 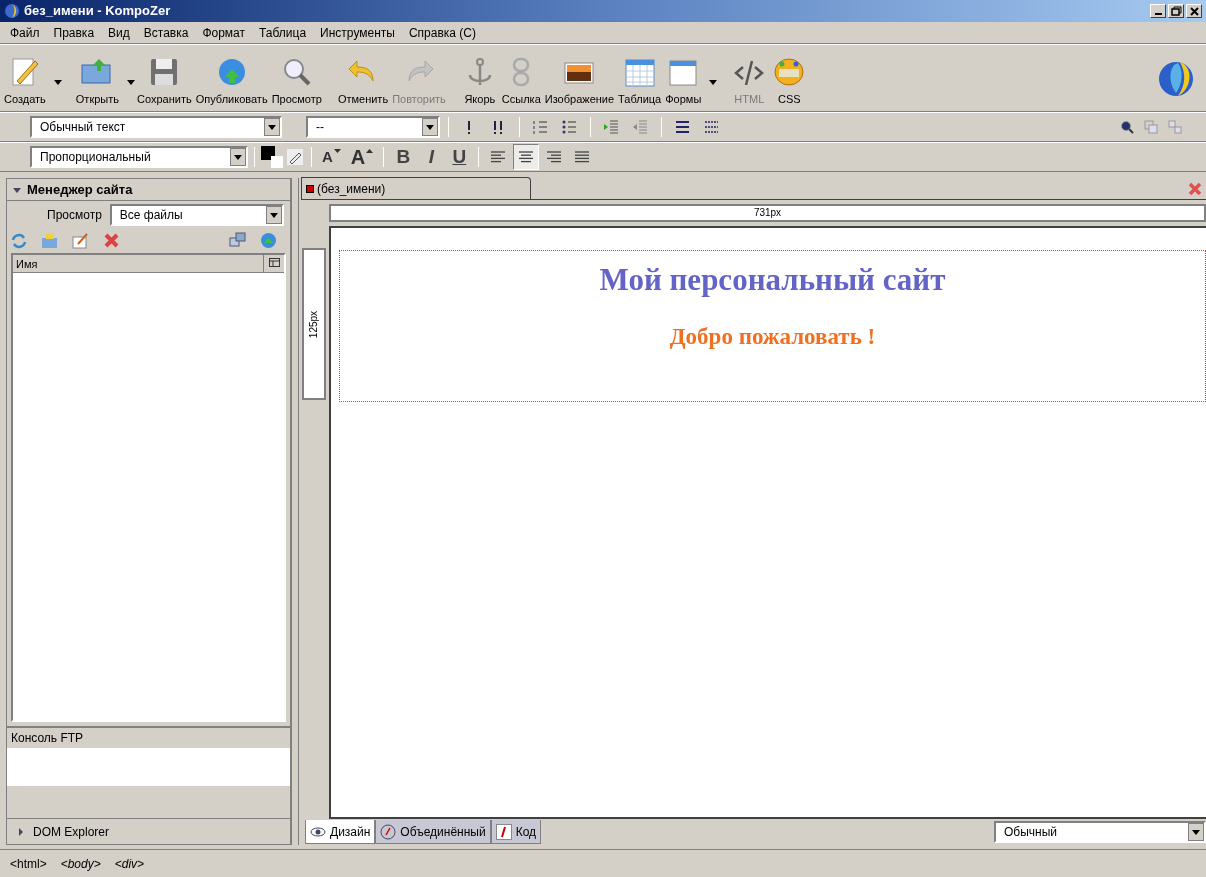 I want to click on breadcrumb-tag: <body>, so click(x=80, y=863).